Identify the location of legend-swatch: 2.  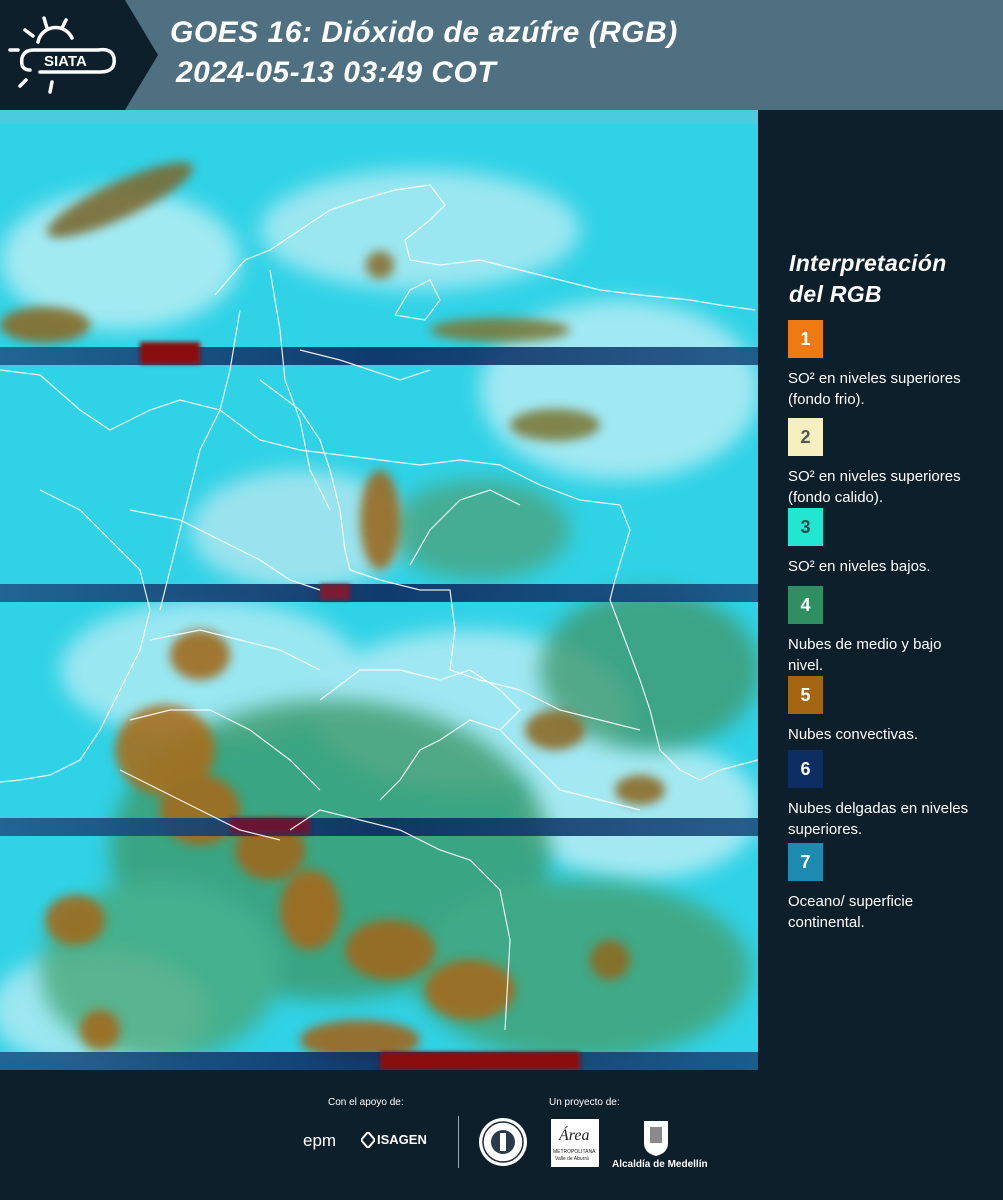
(805, 437).